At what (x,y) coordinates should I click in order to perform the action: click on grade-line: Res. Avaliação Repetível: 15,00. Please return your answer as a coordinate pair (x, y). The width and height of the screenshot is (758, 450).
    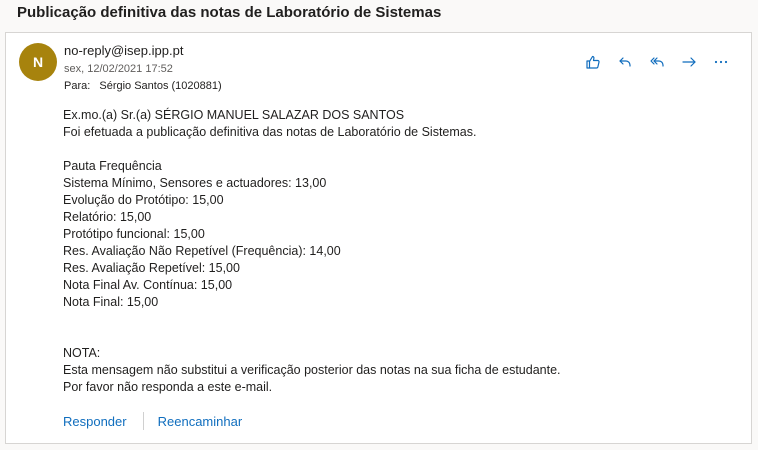
    Looking at the image, I should click on (151, 268).